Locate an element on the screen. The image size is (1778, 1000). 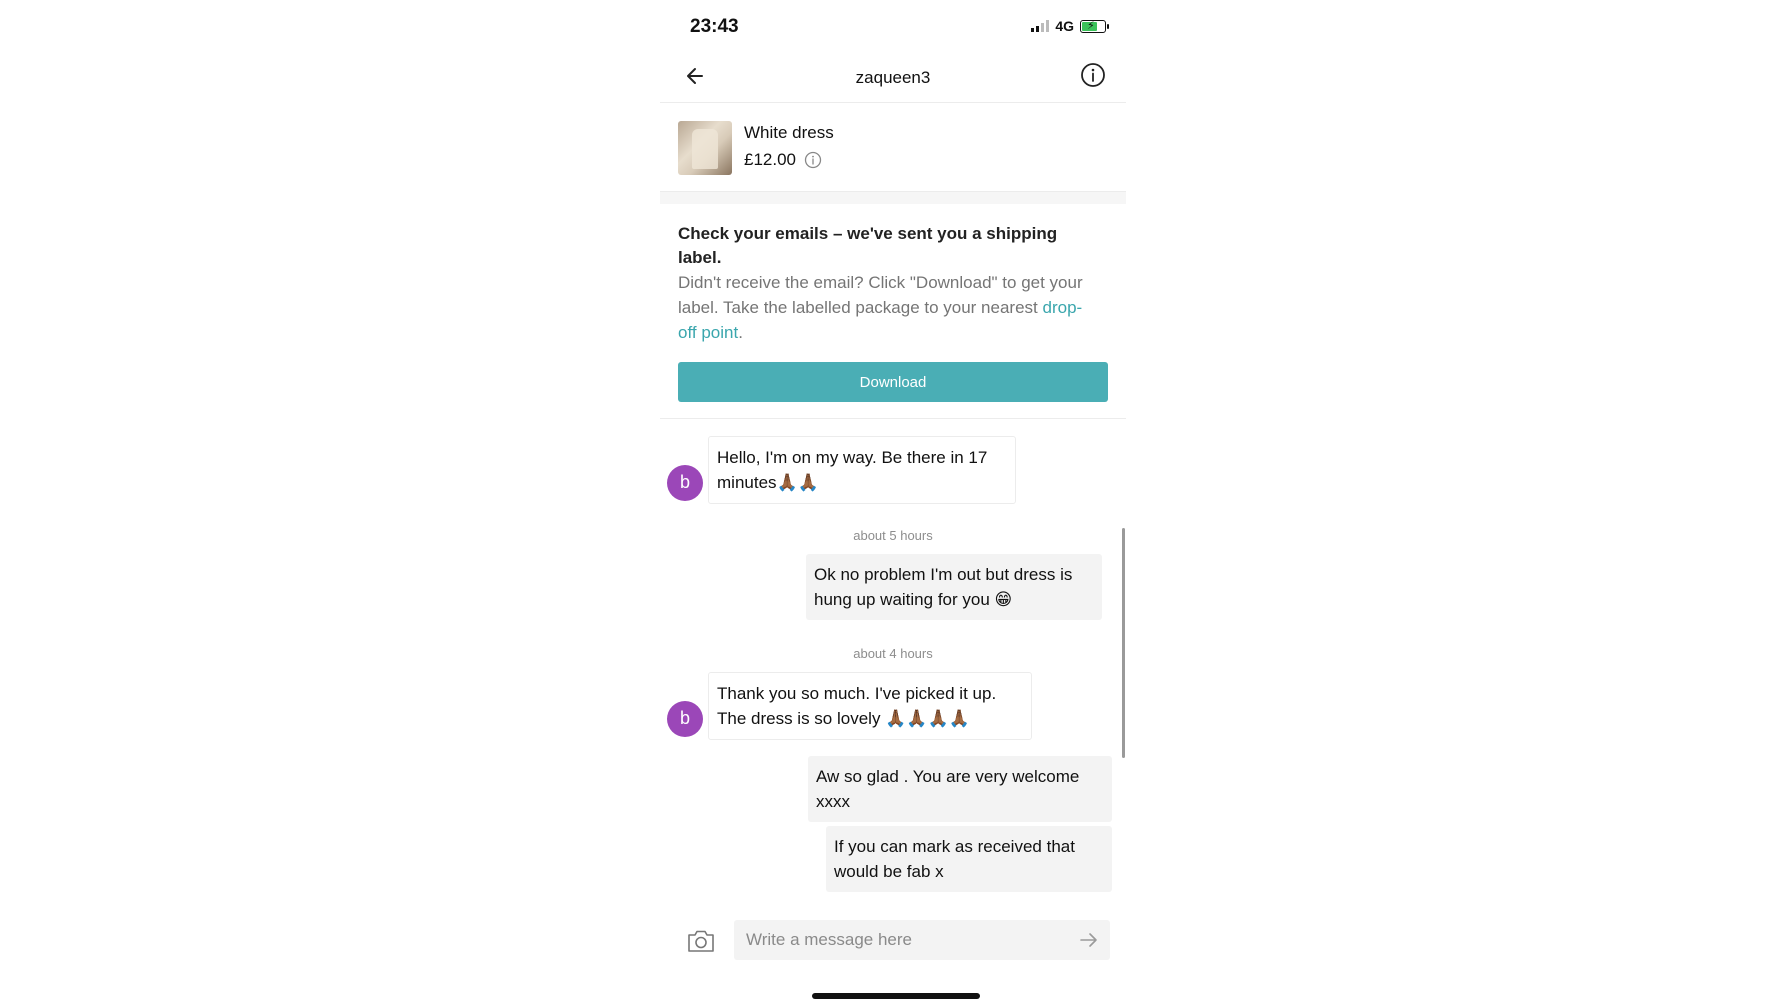
shipping-body-end: . is located at coordinates (740, 332).